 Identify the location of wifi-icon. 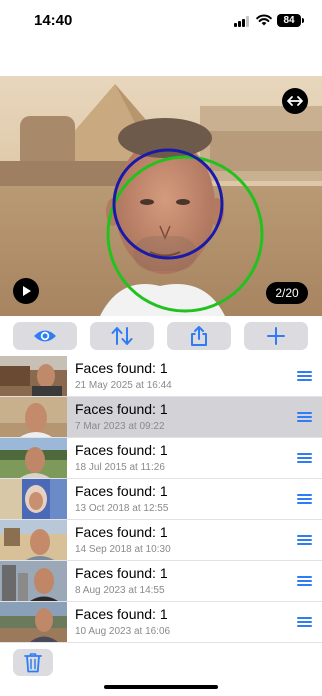
(264, 20).